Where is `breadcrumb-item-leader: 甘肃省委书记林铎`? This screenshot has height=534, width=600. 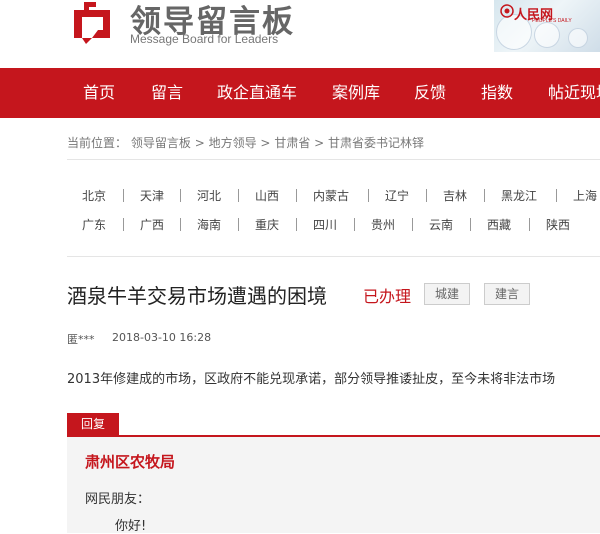 breadcrumb-item-leader: 甘肃省委书记林铎 is located at coordinates (376, 143).